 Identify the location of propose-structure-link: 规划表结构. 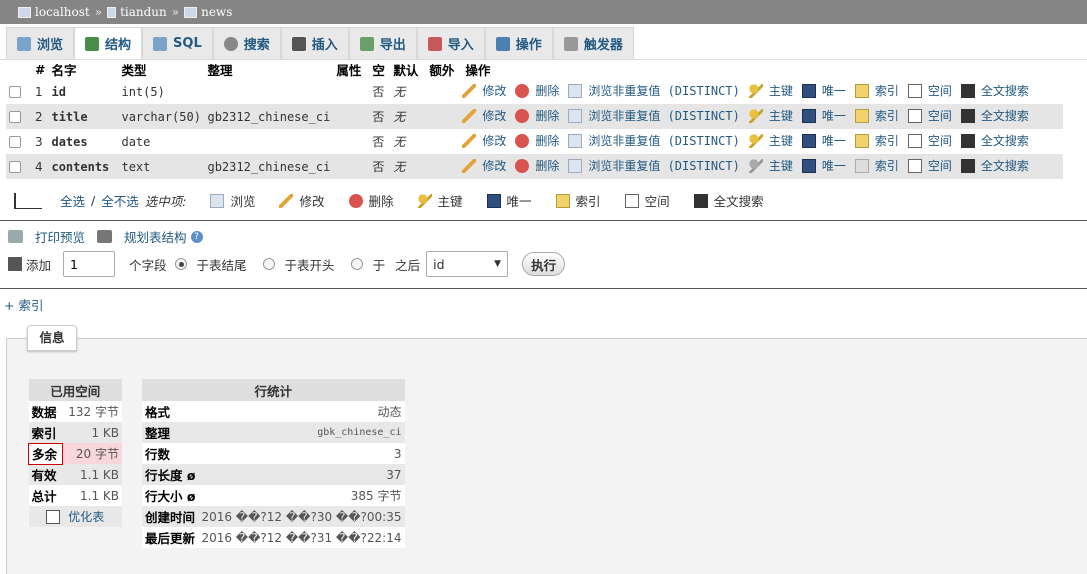
(155, 236).